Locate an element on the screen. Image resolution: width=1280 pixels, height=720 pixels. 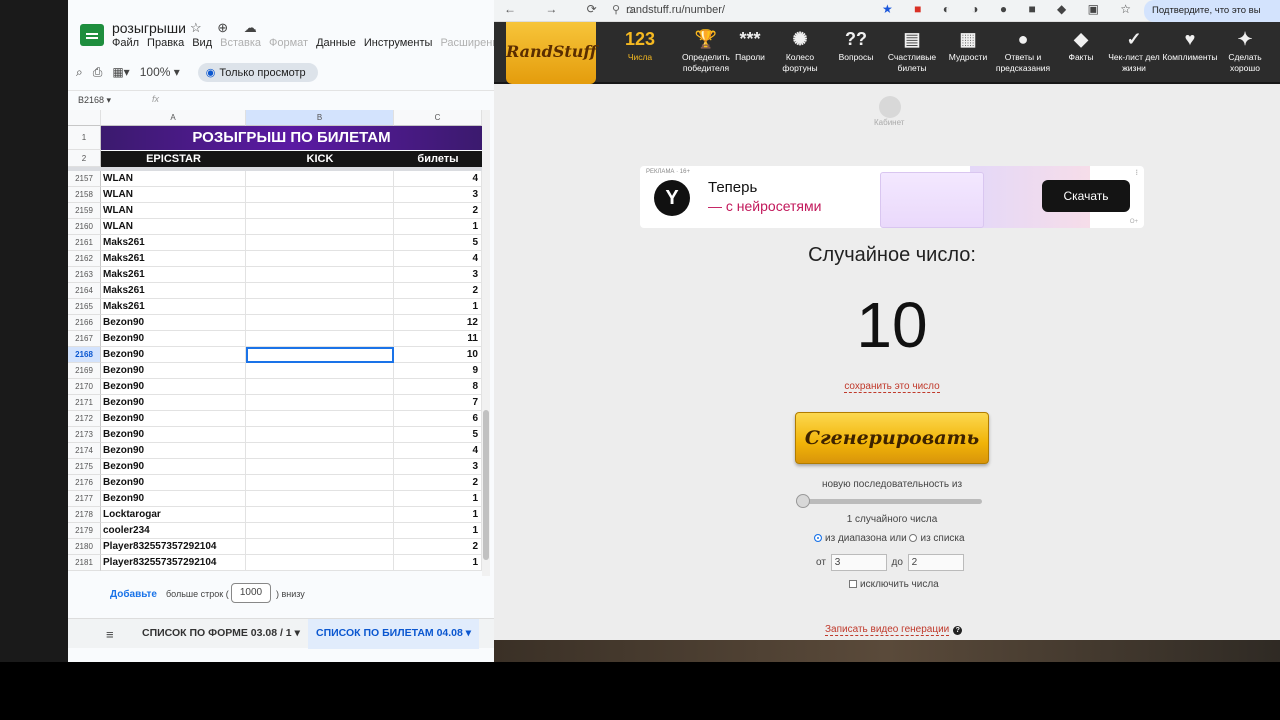
cell-epicstar: Player832557357292104 is located at coordinates (173, 563).